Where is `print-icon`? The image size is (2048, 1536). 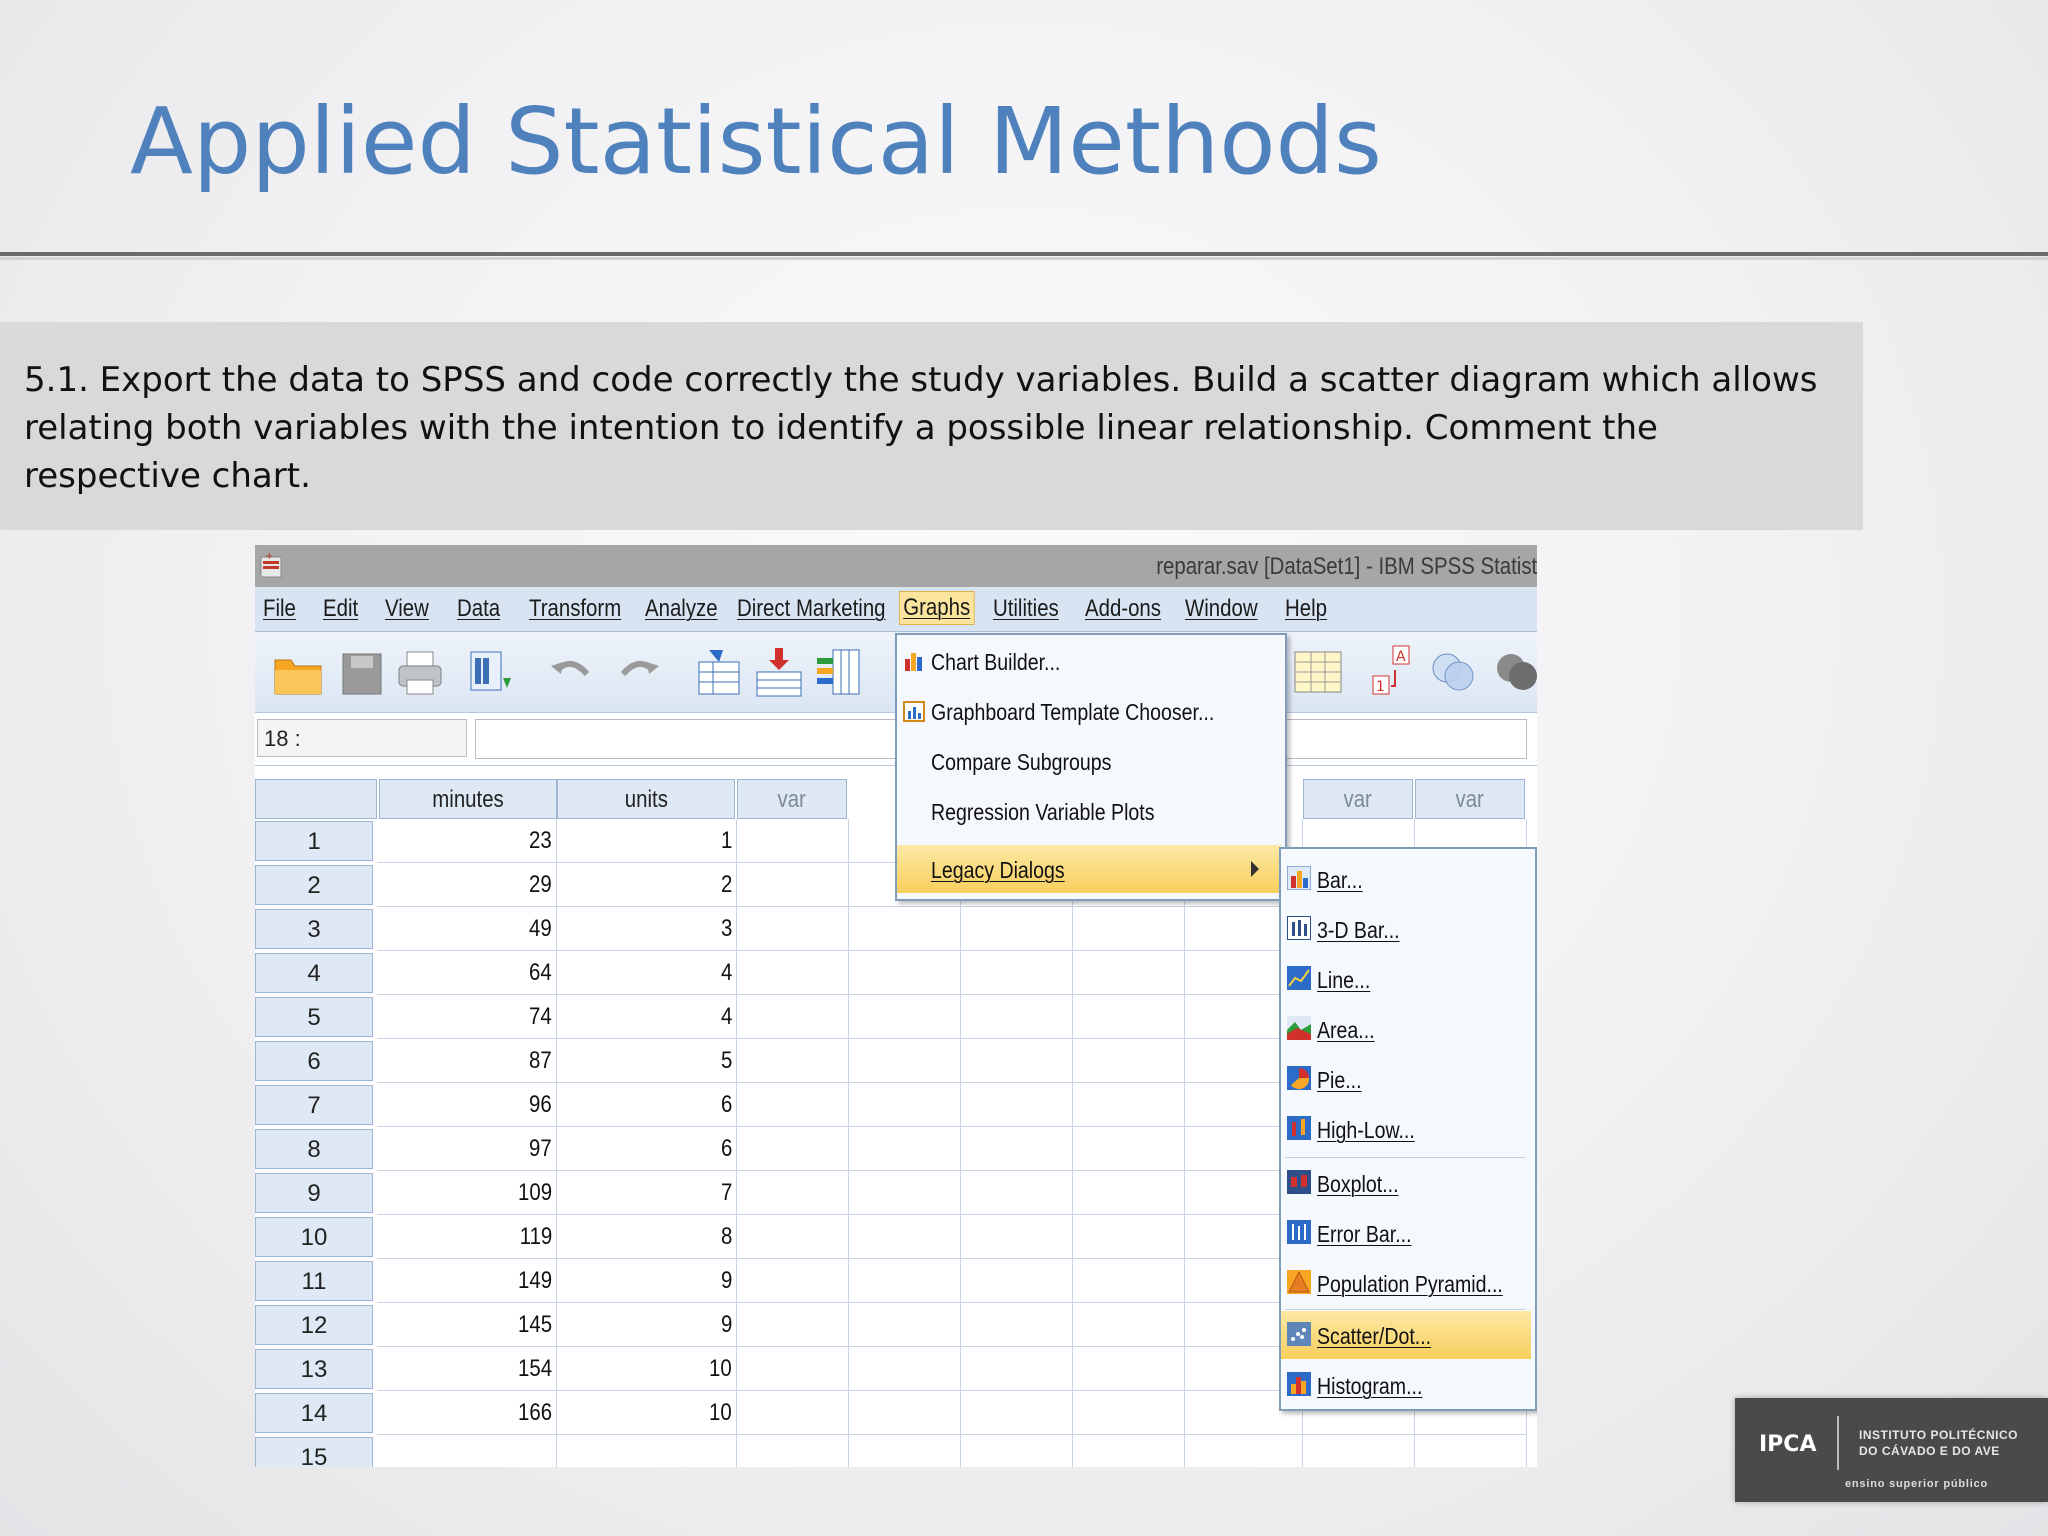
print-icon is located at coordinates (420, 672).